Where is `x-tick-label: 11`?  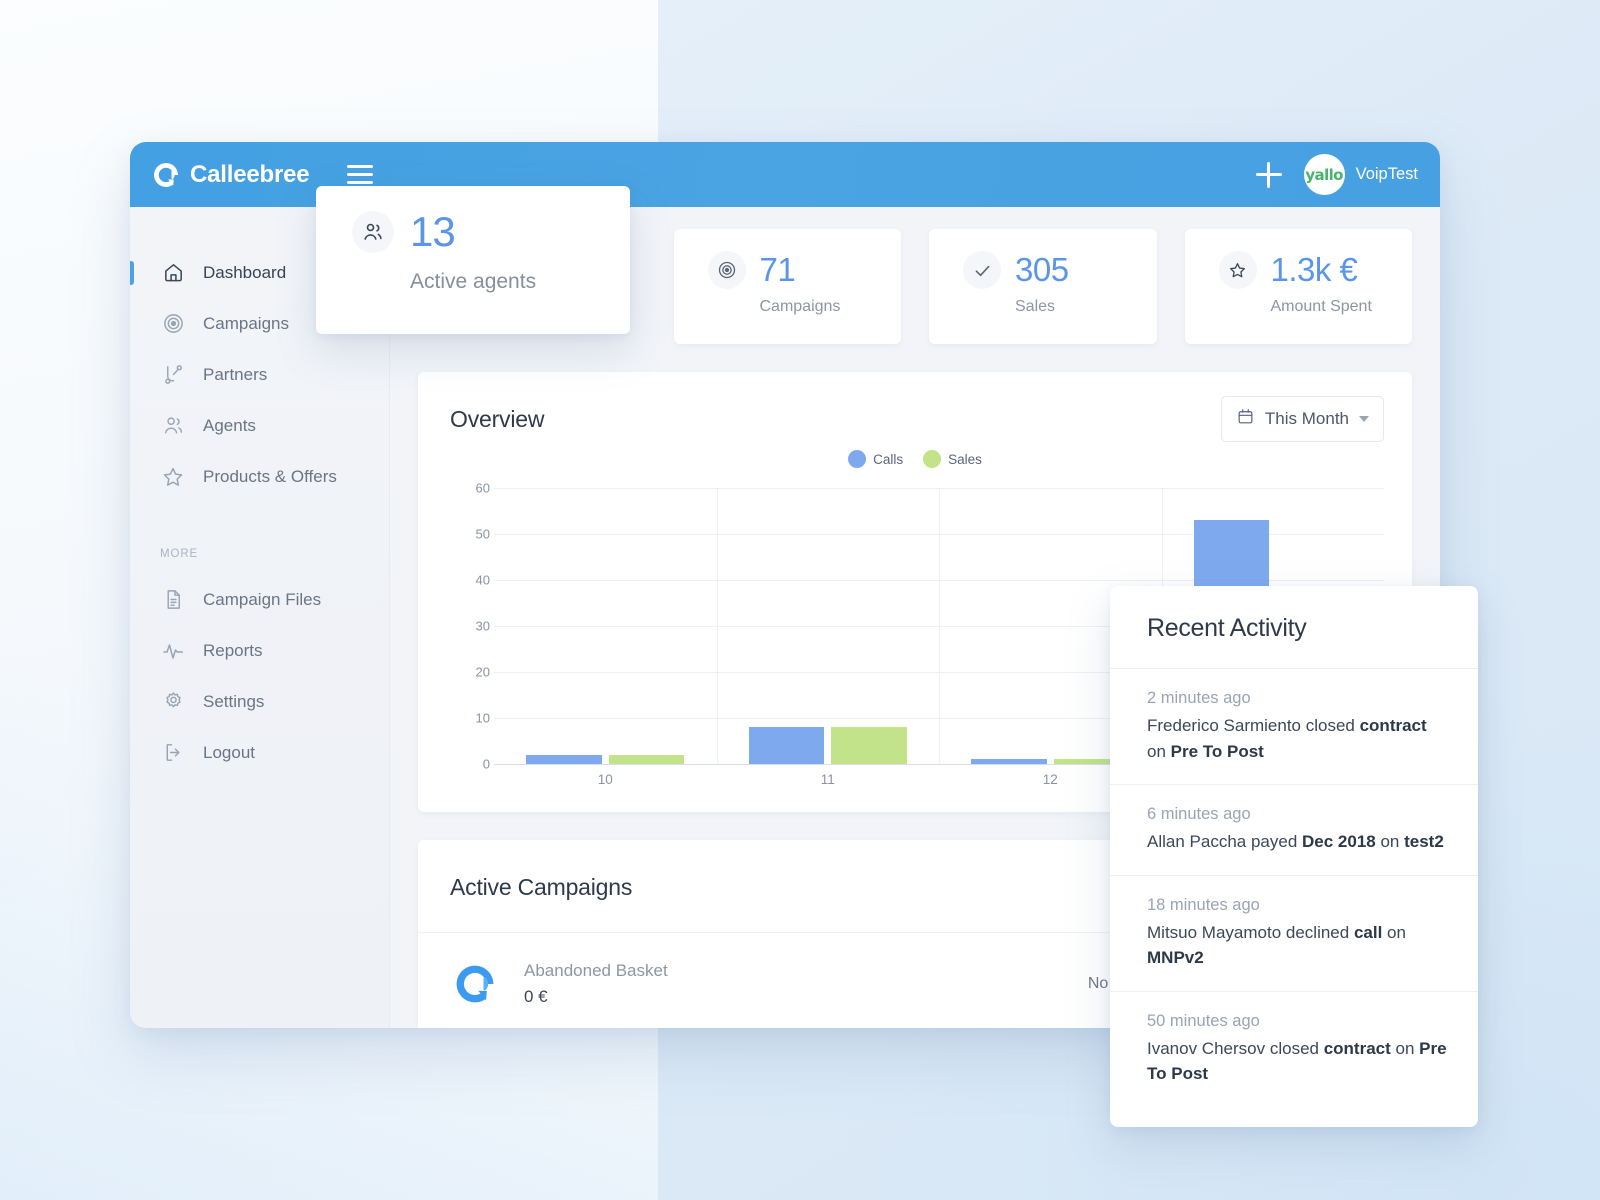 x-tick-label: 11 is located at coordinates (827, 779).